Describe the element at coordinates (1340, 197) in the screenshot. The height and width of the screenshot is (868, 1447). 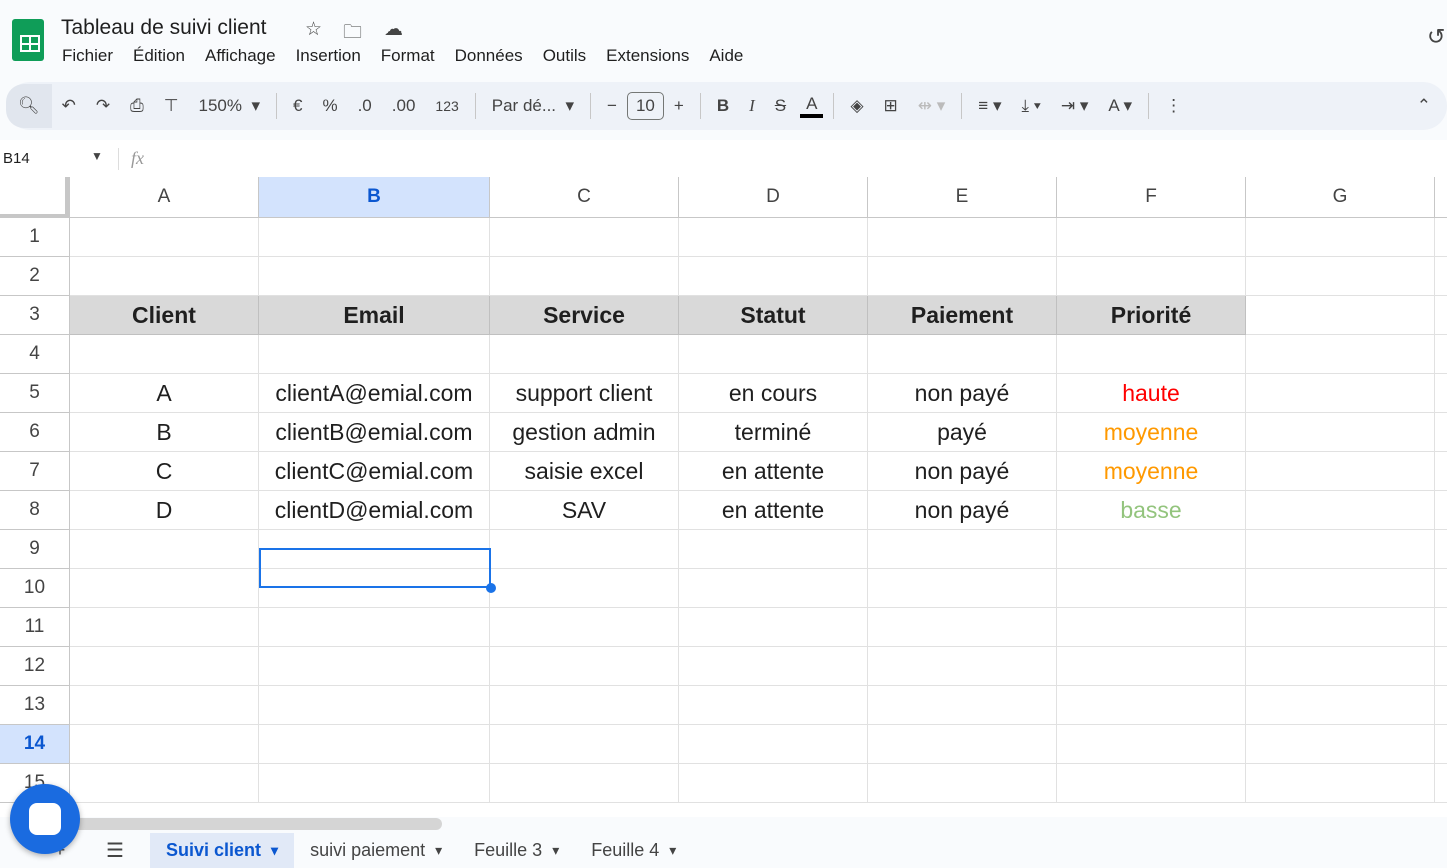
I see `column-header-g: G` at that location.